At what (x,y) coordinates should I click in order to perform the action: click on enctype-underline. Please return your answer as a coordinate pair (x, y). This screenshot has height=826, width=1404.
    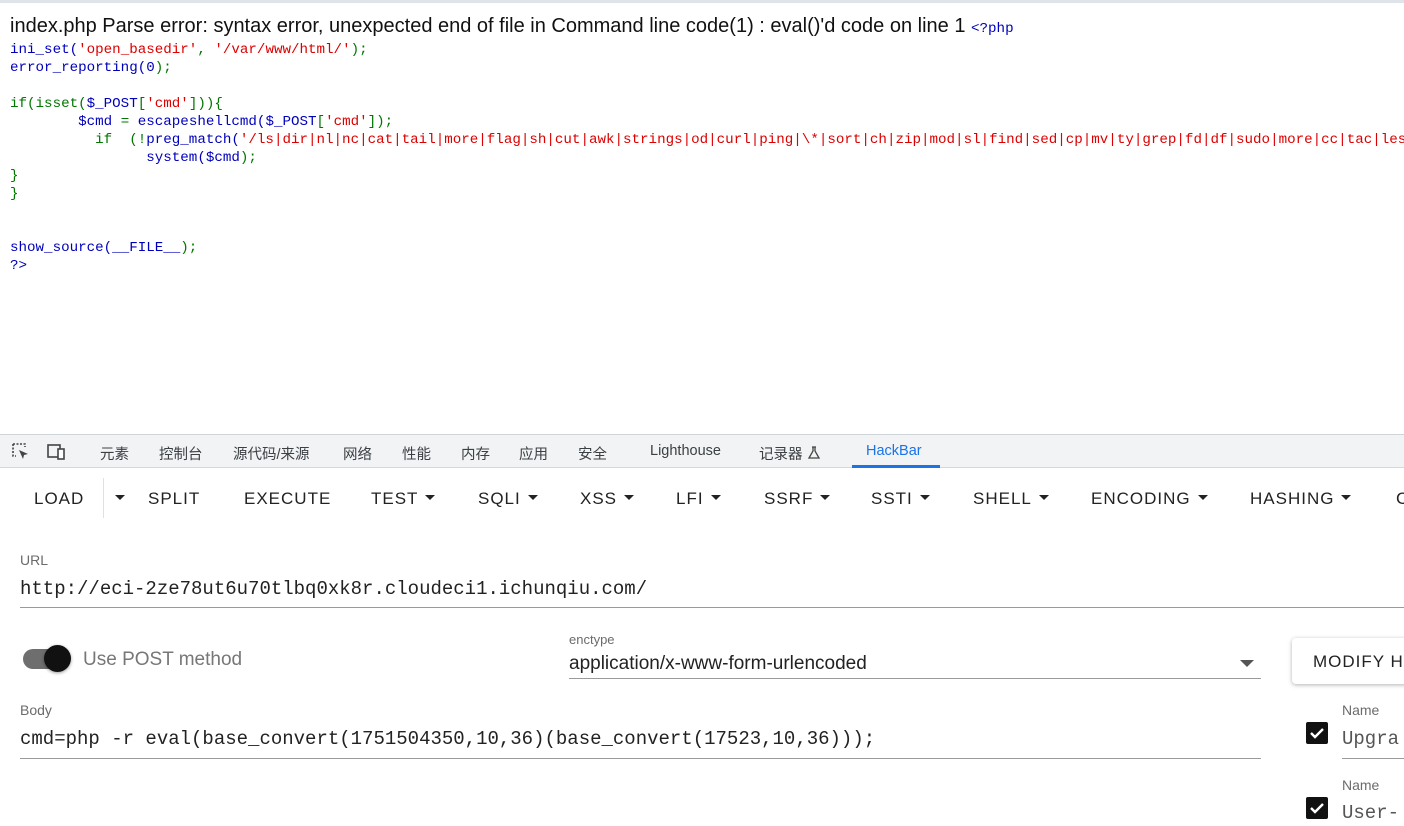
    Looking at the image, I should click on (915, 678).